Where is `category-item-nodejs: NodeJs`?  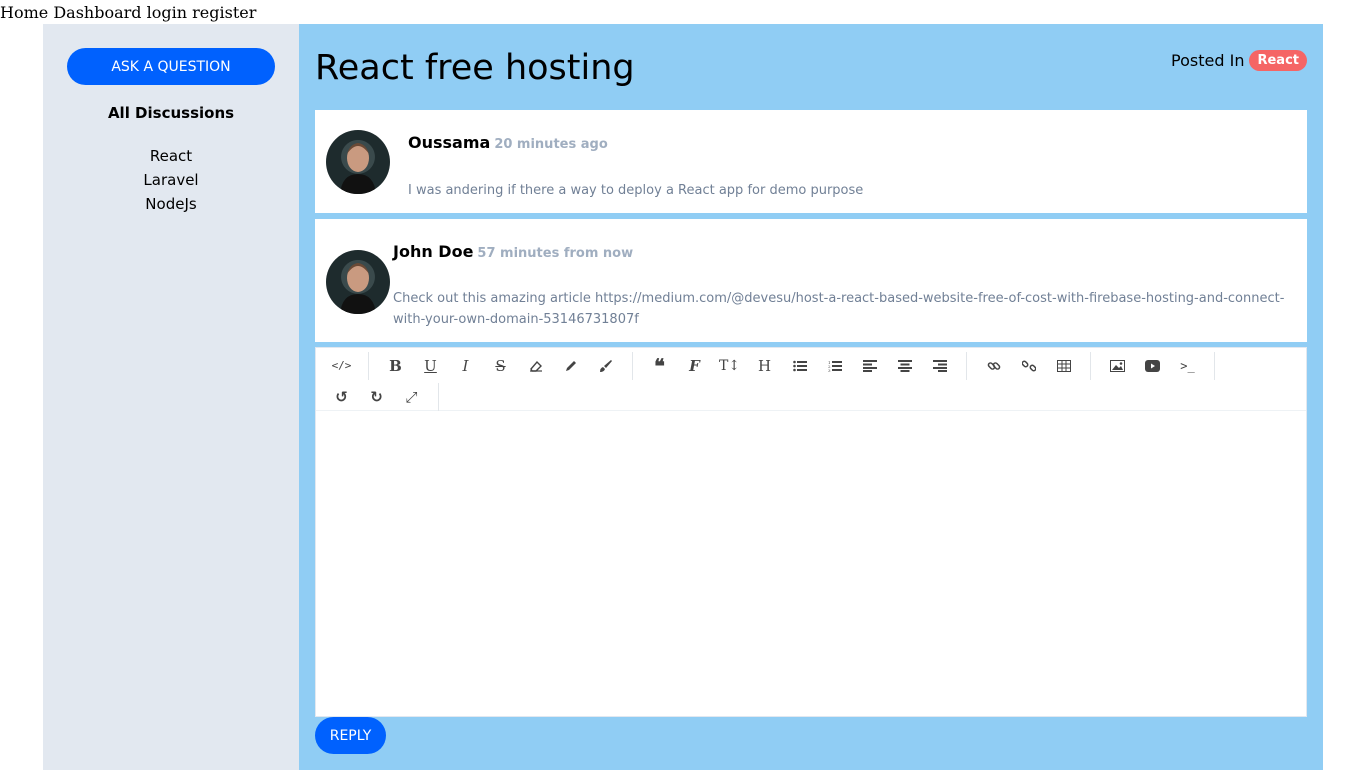
category-item-nodejs: NodeJs is located at coordinates (171, 204).